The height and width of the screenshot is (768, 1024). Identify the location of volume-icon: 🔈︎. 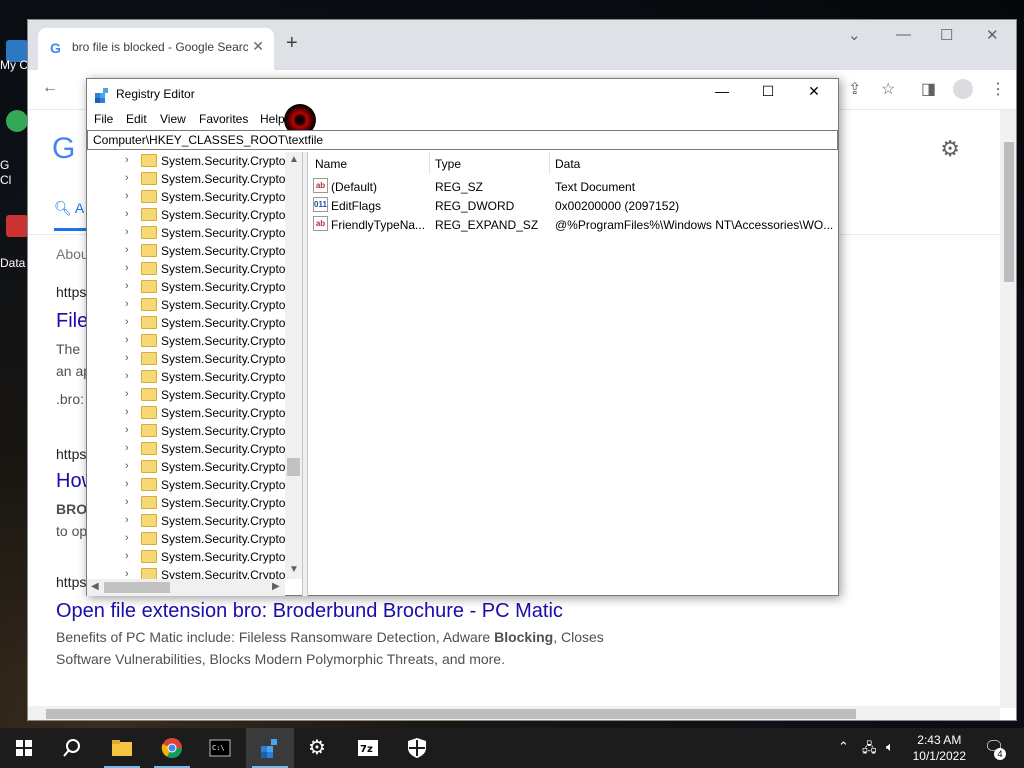
(890, 747).